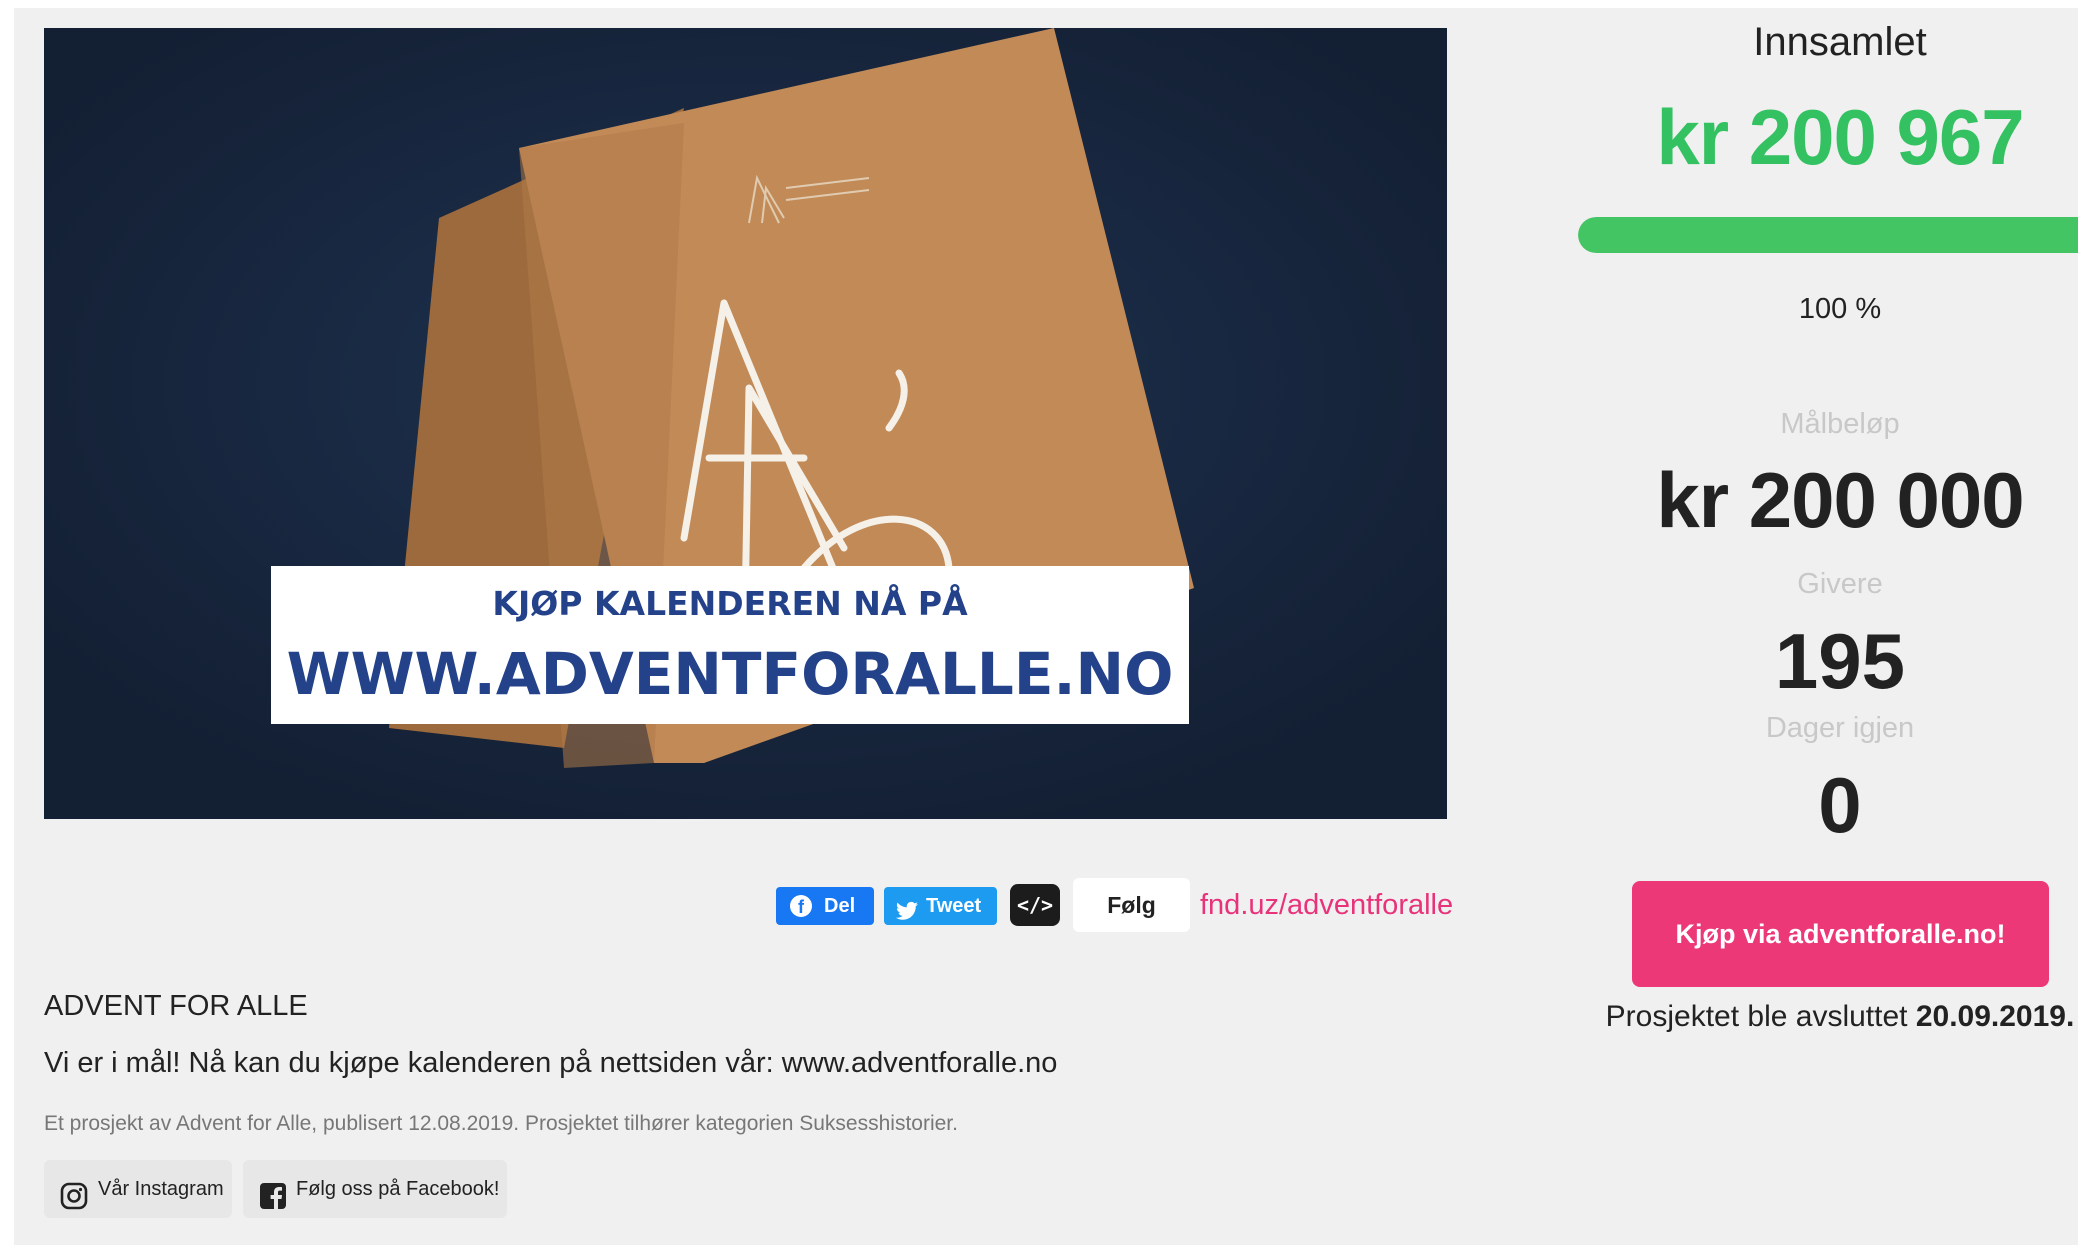 Image resolution: width=2078 pixels, height=1245 pixels. Describe the element at coordinates (1840, 728) in the screenshot. I see `days-left-label: Dager igjen` at that location.